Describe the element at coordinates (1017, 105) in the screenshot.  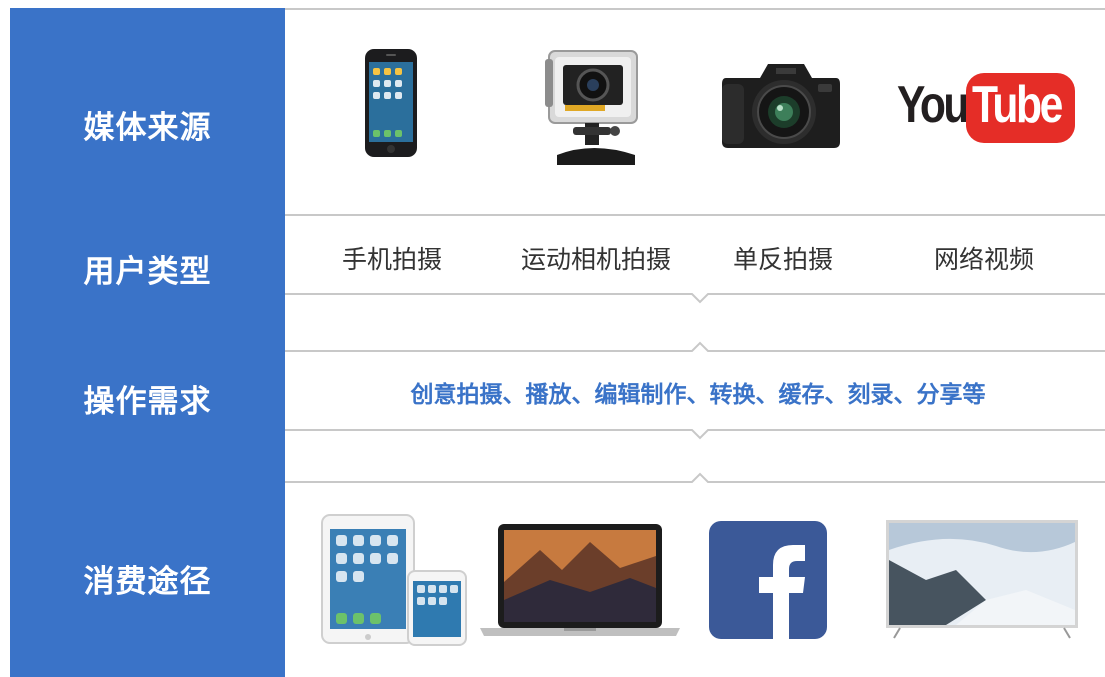
I see `youtube-tube-text: Tube` at that location.